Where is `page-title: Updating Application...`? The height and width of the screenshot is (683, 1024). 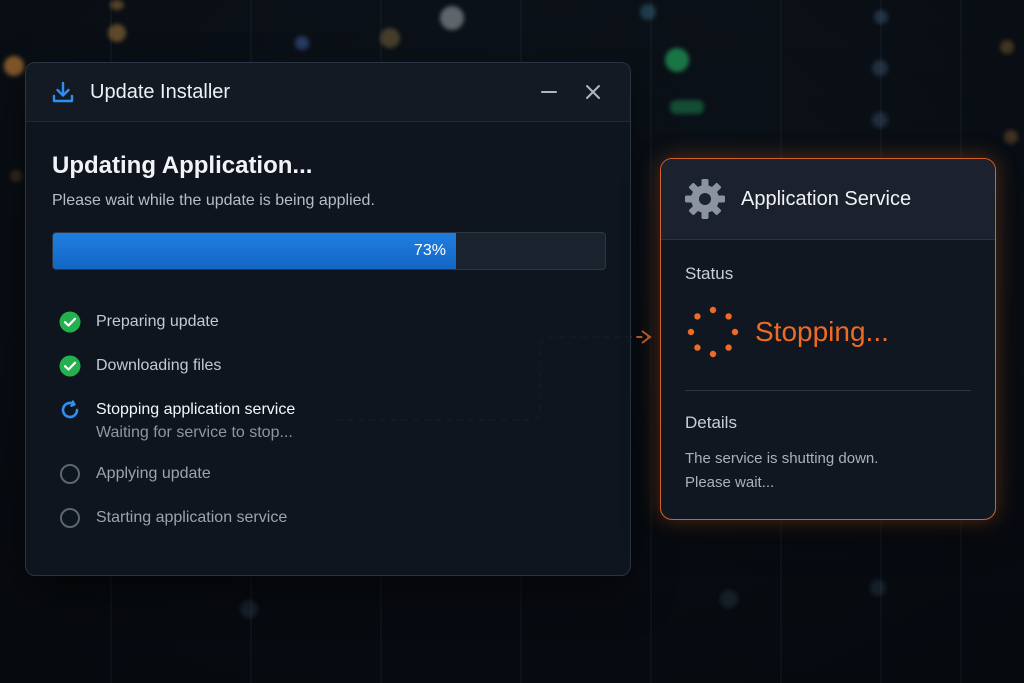
page-title: Updating Application... is located at coordinates (182, 165).